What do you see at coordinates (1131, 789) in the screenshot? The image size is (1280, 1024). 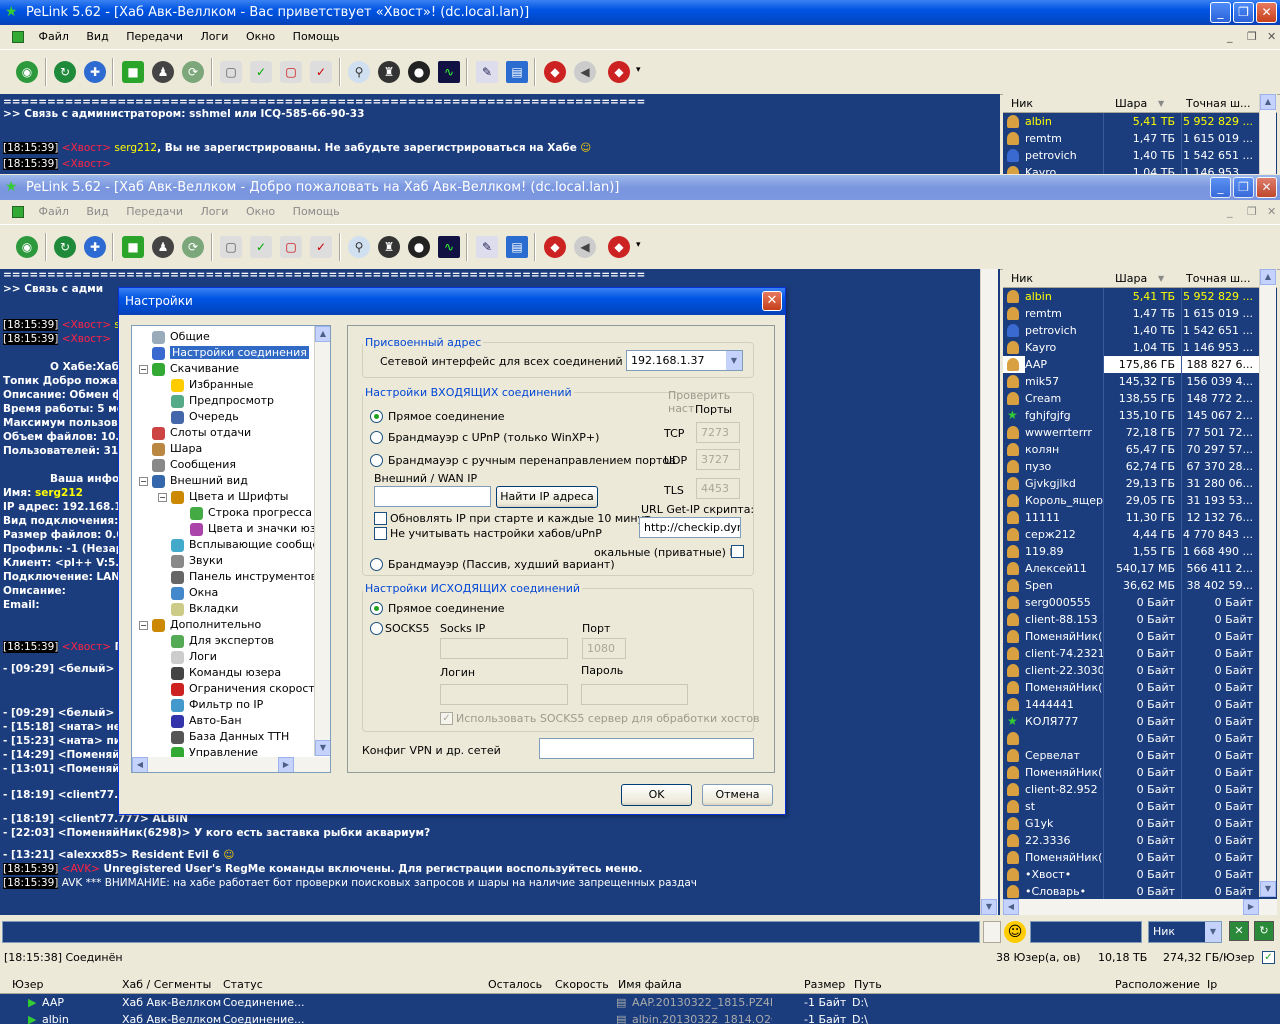 I see `user-row: client-82.952 0 Байт 0 Байт` at bounding box center [1131, 789].